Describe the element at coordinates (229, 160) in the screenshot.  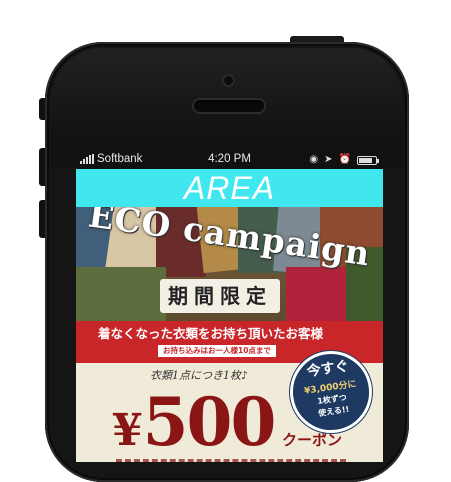
I see `status-bar: Softbank 4:20 PM ◉ ➤ ⏰` at that location.